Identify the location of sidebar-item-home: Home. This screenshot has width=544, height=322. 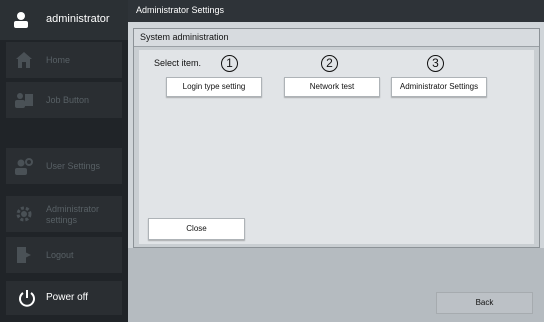
(64, 60).